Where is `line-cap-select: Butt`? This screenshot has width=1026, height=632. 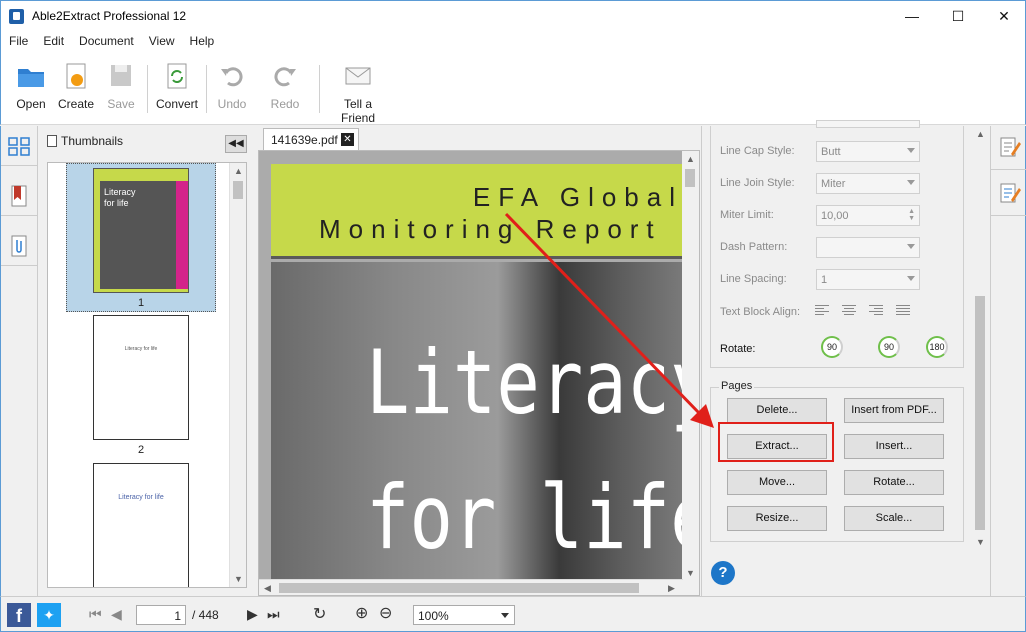
line-cap-select: Butt is located at coordinates (868, 151).